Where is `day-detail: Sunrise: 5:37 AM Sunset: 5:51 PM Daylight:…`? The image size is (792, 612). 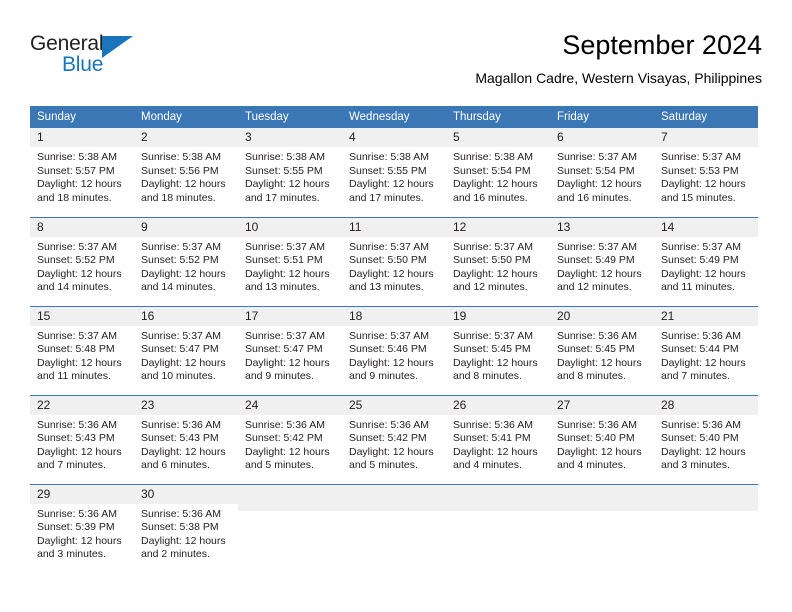
day-detail: Sunrise: 5:37 AM Sunset: 5:51 PM Daylight:… is located at coordinates (290, 266).